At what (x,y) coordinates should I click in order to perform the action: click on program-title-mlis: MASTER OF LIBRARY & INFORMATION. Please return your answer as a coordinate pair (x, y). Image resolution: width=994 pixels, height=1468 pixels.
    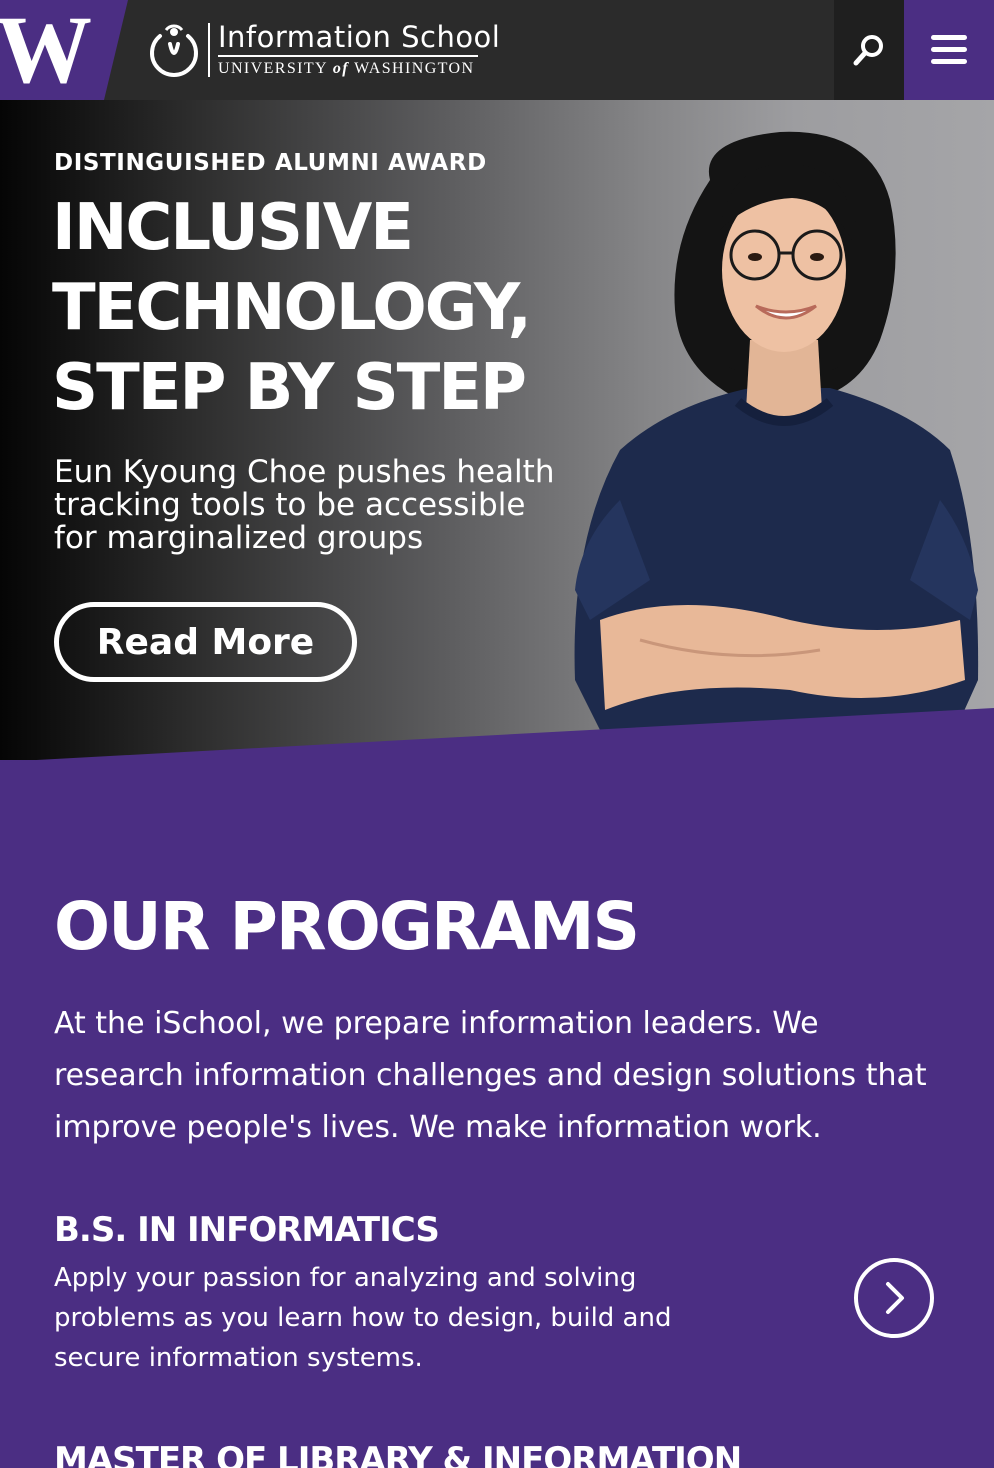
    Looking at the image, I should click on (398, 1454).